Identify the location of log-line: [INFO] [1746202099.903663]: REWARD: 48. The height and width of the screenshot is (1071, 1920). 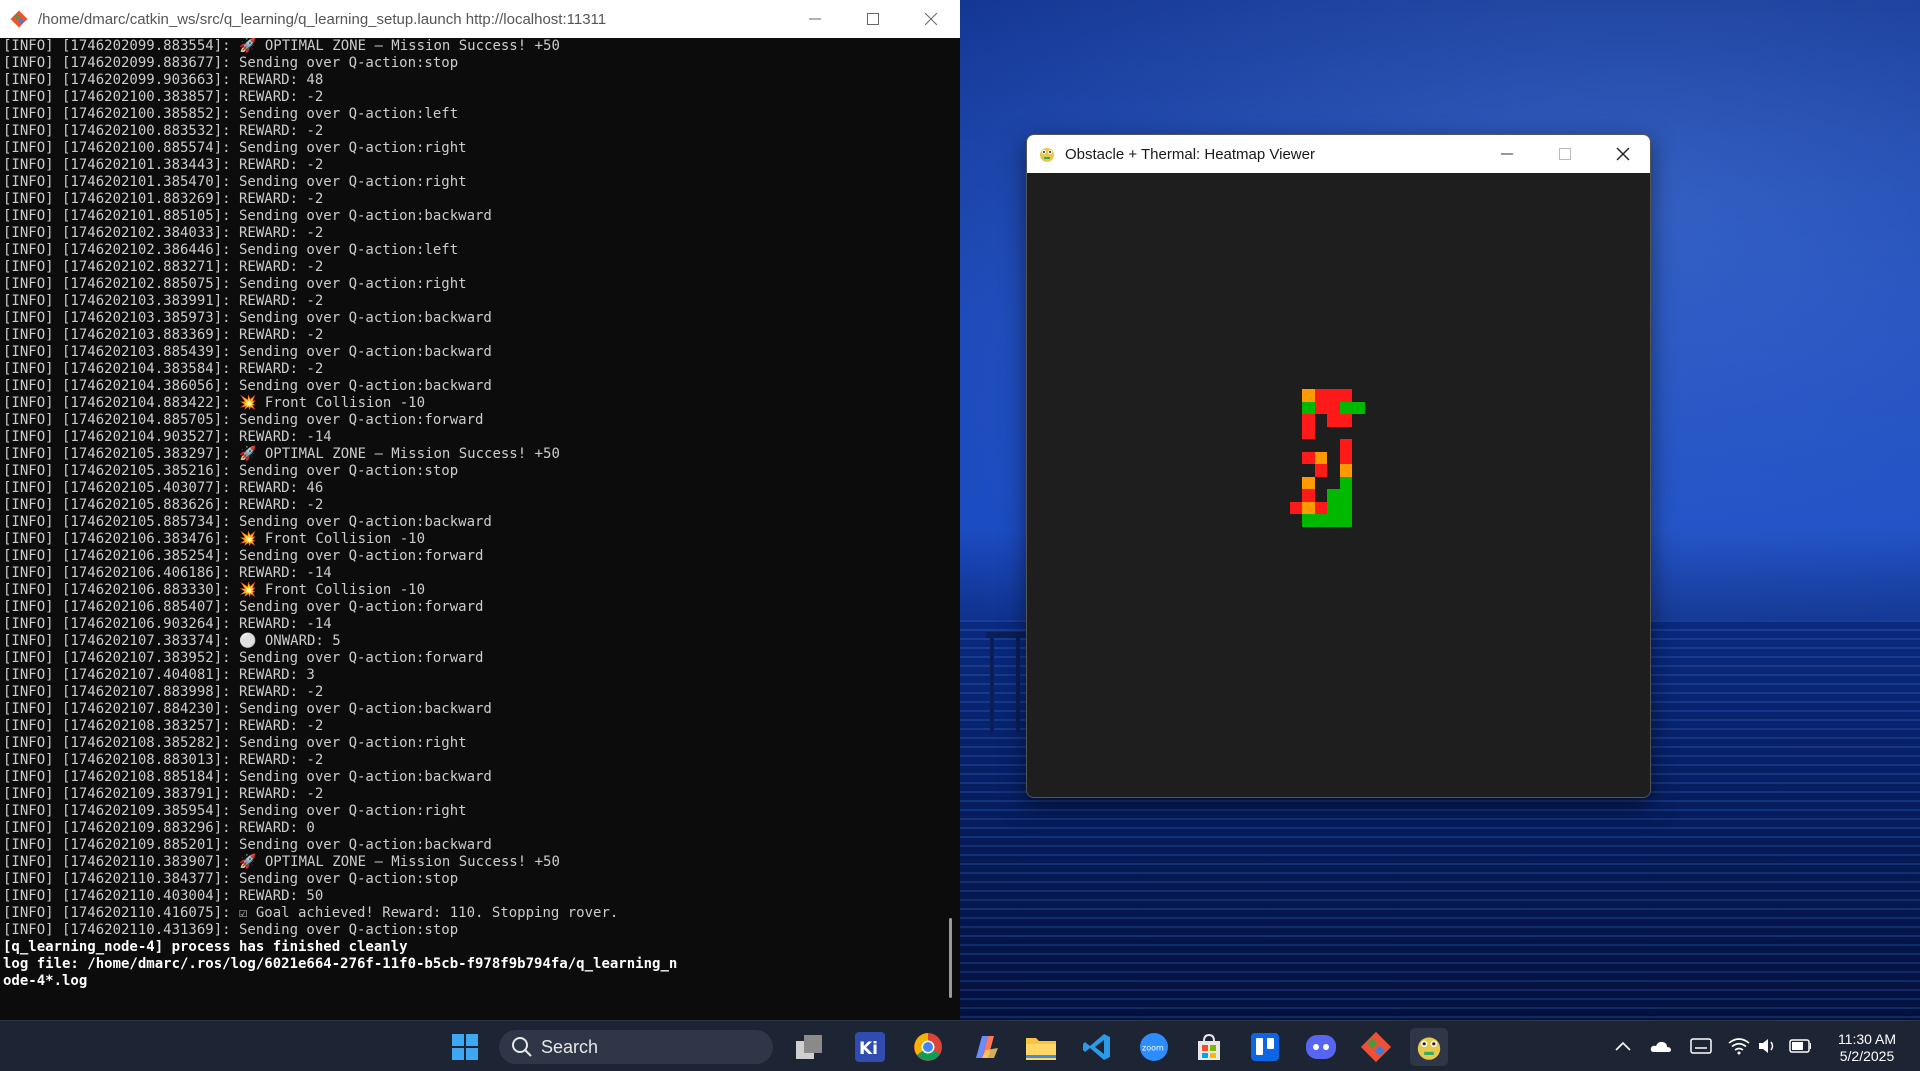
(163, 80).